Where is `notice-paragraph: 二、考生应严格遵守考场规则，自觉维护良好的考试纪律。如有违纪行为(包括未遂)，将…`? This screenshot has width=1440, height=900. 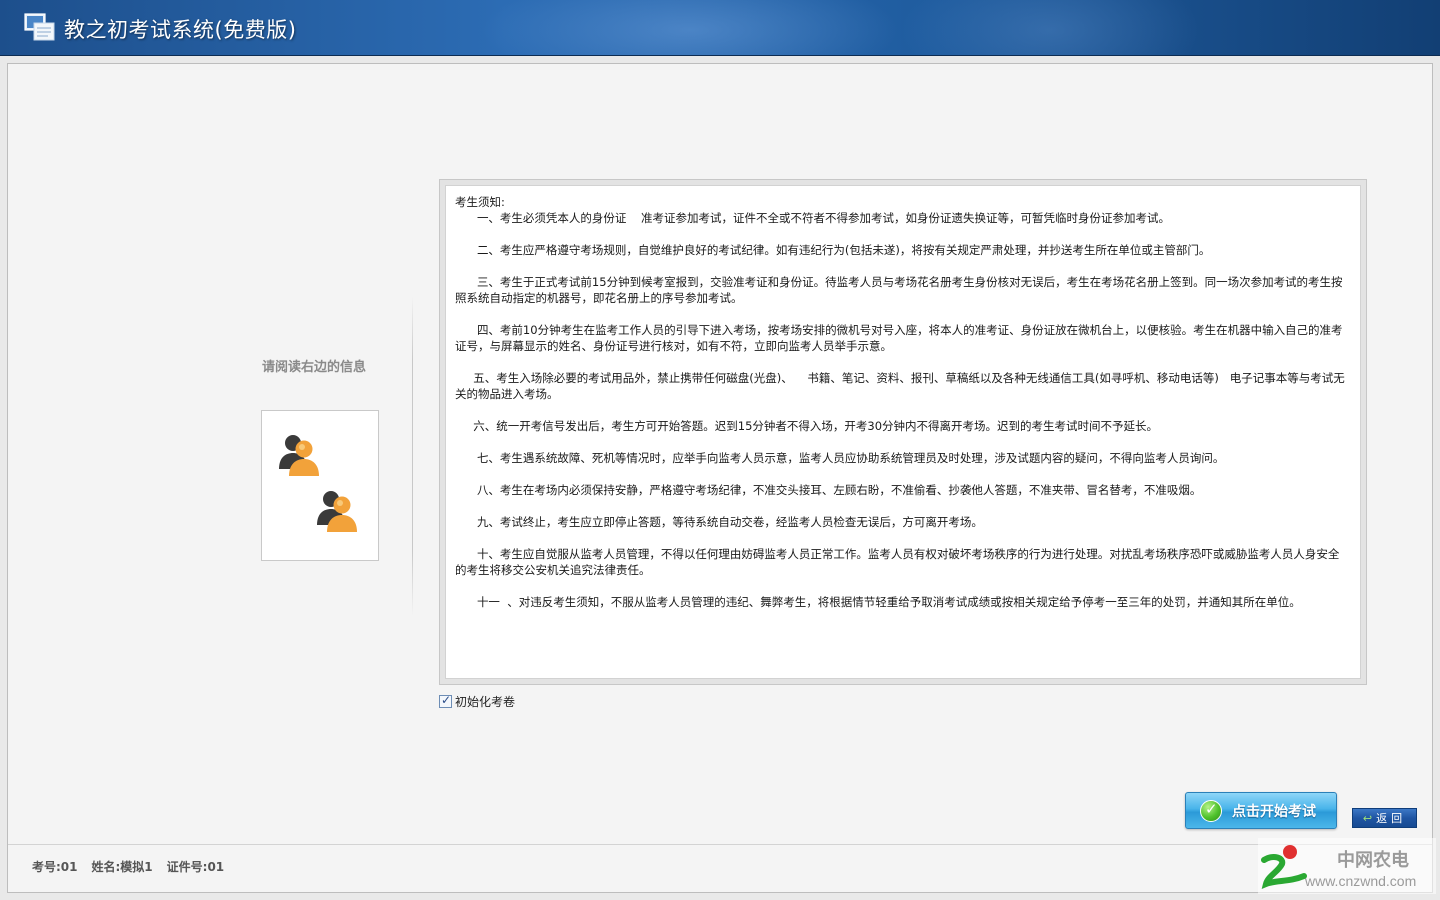 notice-paragraph: 二、考生应严格遵守考场规则，自觉维护良好的考试纪律。如有违纪行为(包括未遂)，将… is located at coordinates (833, 250).